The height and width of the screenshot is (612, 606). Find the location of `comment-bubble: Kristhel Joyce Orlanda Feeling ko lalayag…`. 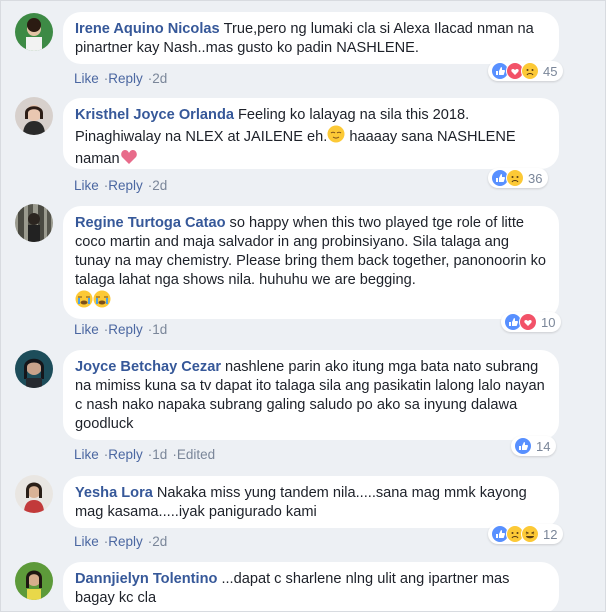

comment-bubble: Kristhel Joyce Orlanda Feeling ko lalayag… is located at coordinates (311, 133).